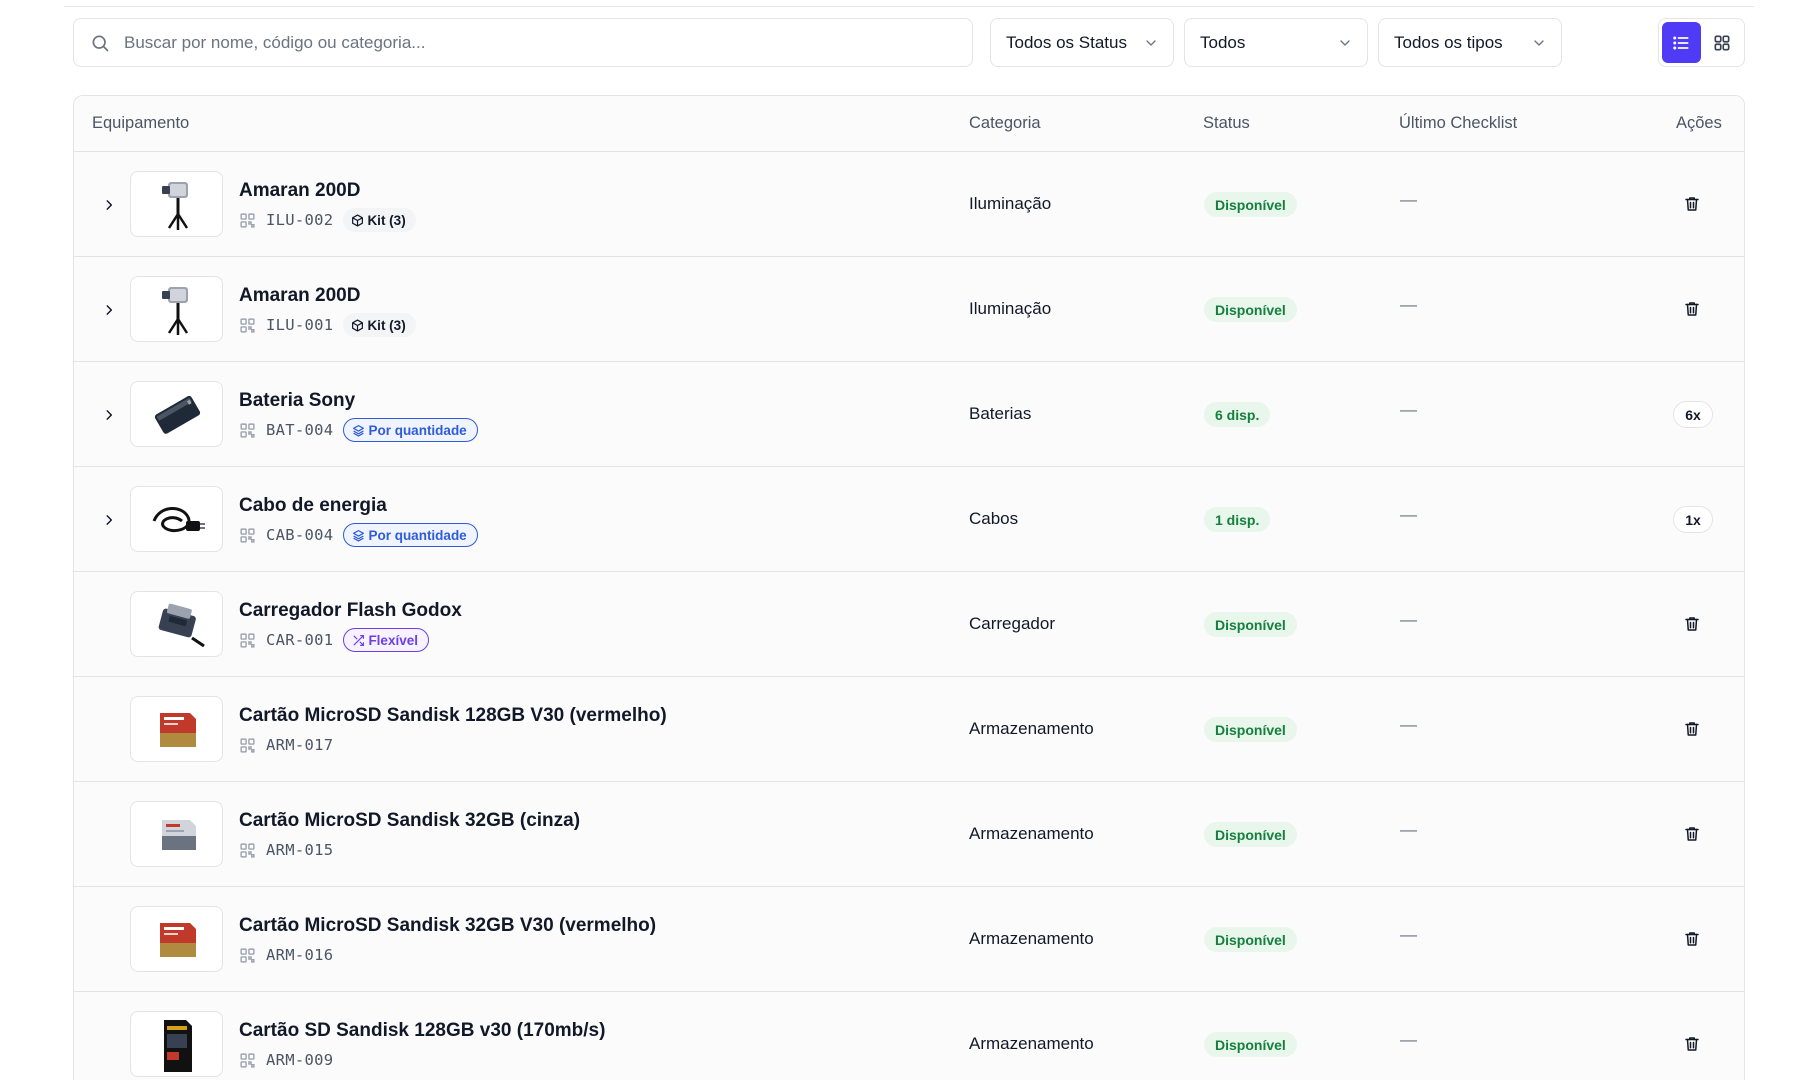  Describe the element at coordinates (1701, 42) in the screenshot. I see `view-toggle` at that location.